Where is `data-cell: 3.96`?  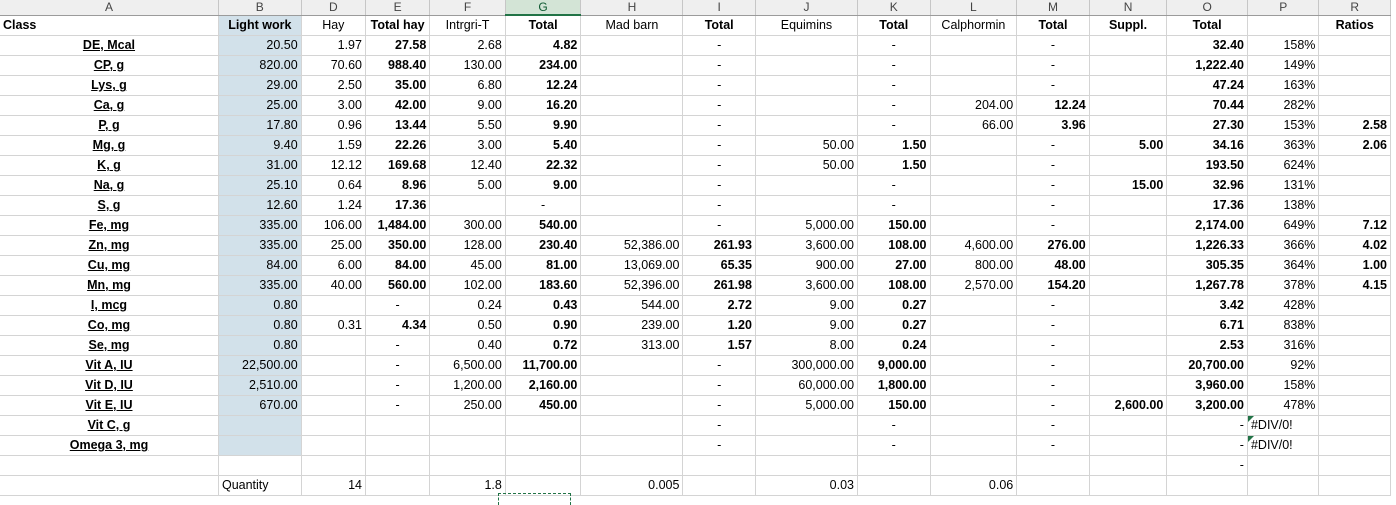 data-cell: 3.96 is located at coordinates (1053, 125).